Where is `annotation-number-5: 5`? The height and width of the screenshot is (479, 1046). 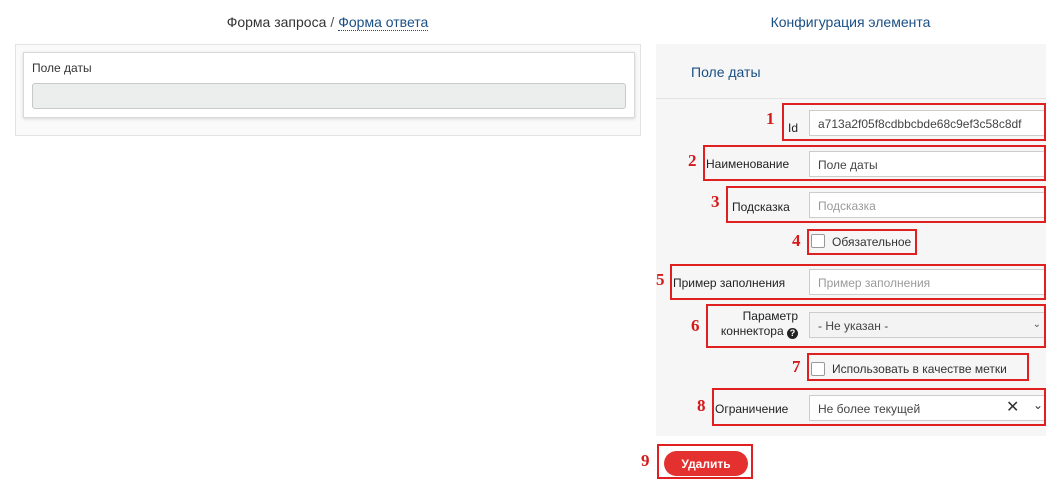 annotation-number-5: 5 is located at coordinates (660, 279).